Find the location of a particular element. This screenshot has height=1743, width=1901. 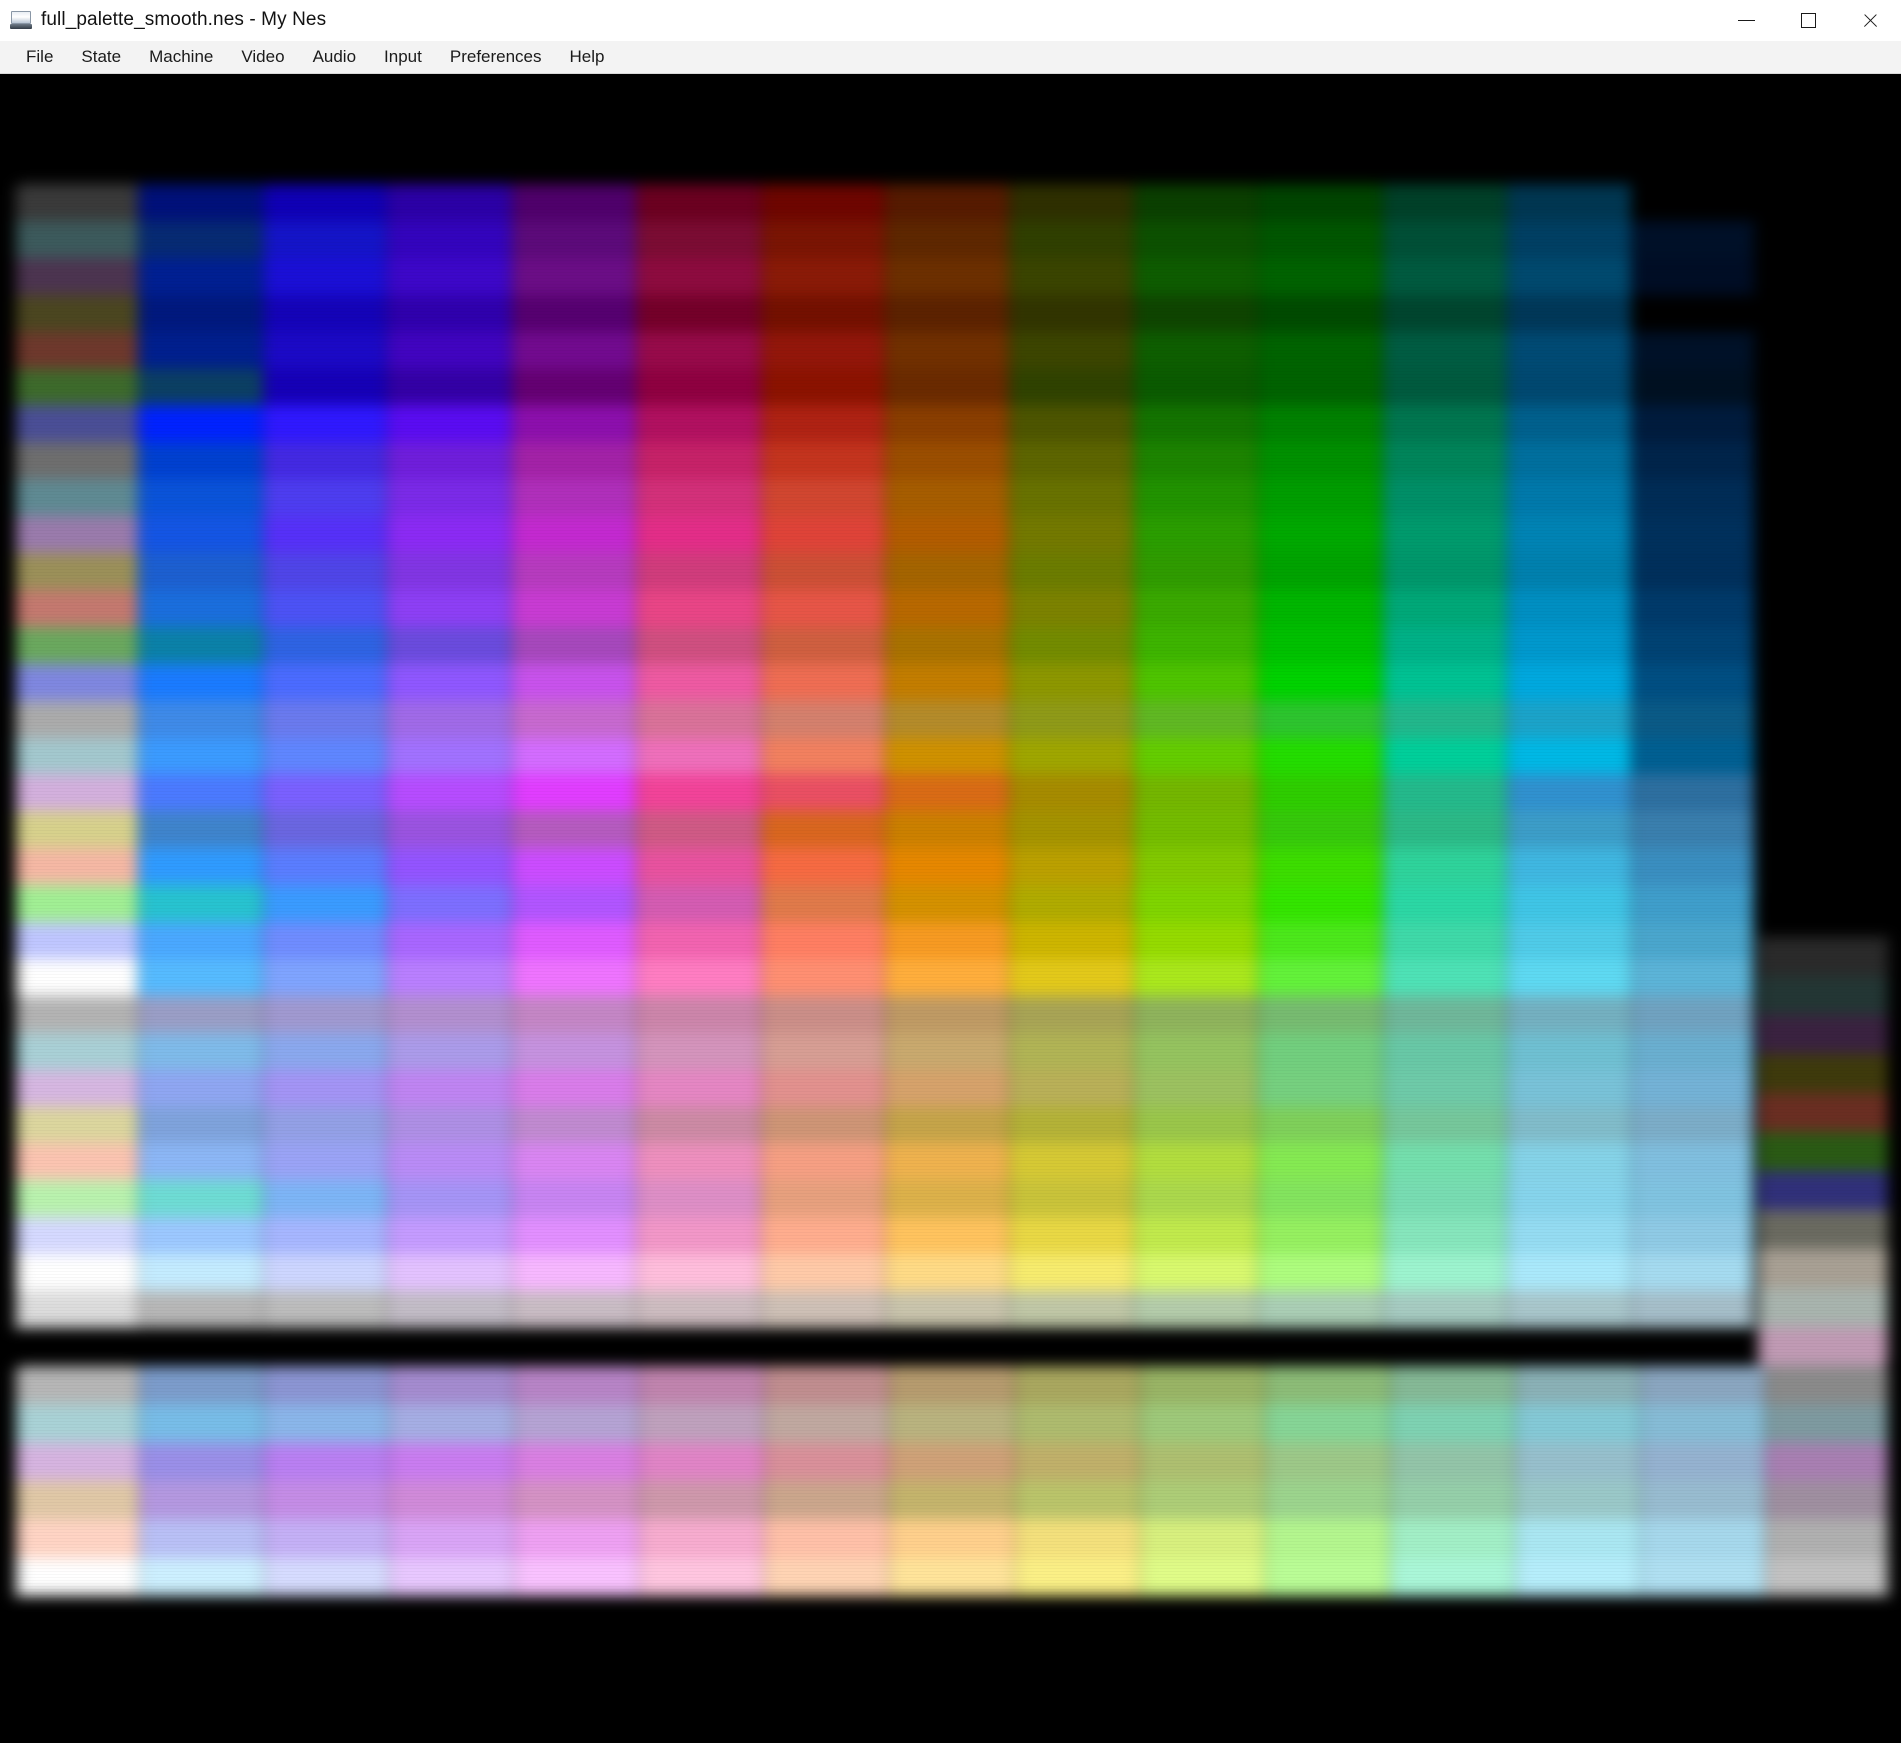

menu-item-state: State is located at coordinates (101, 57).